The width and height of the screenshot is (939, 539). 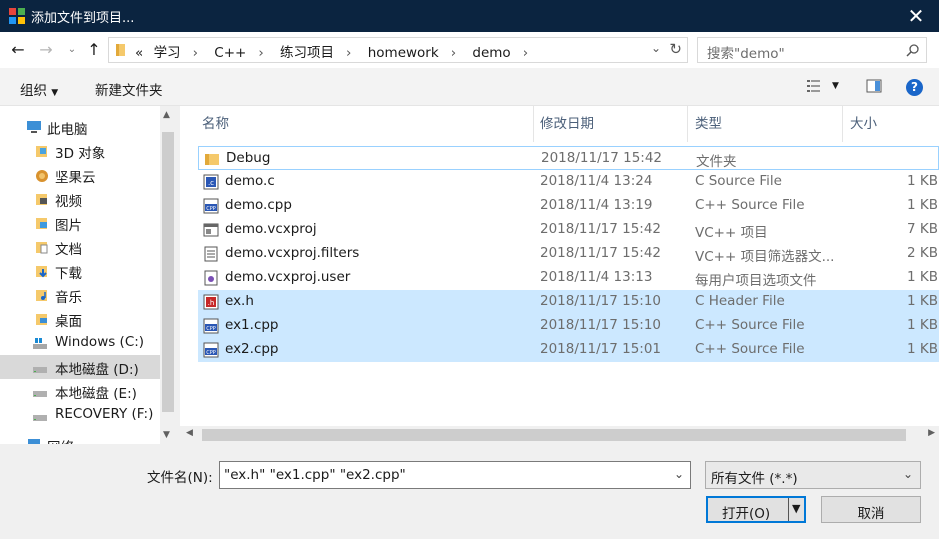 What do you see at coordinates (922, 229) in the screenshot?
I see `file-size: 7 KB` at bounding box center [922, 229].